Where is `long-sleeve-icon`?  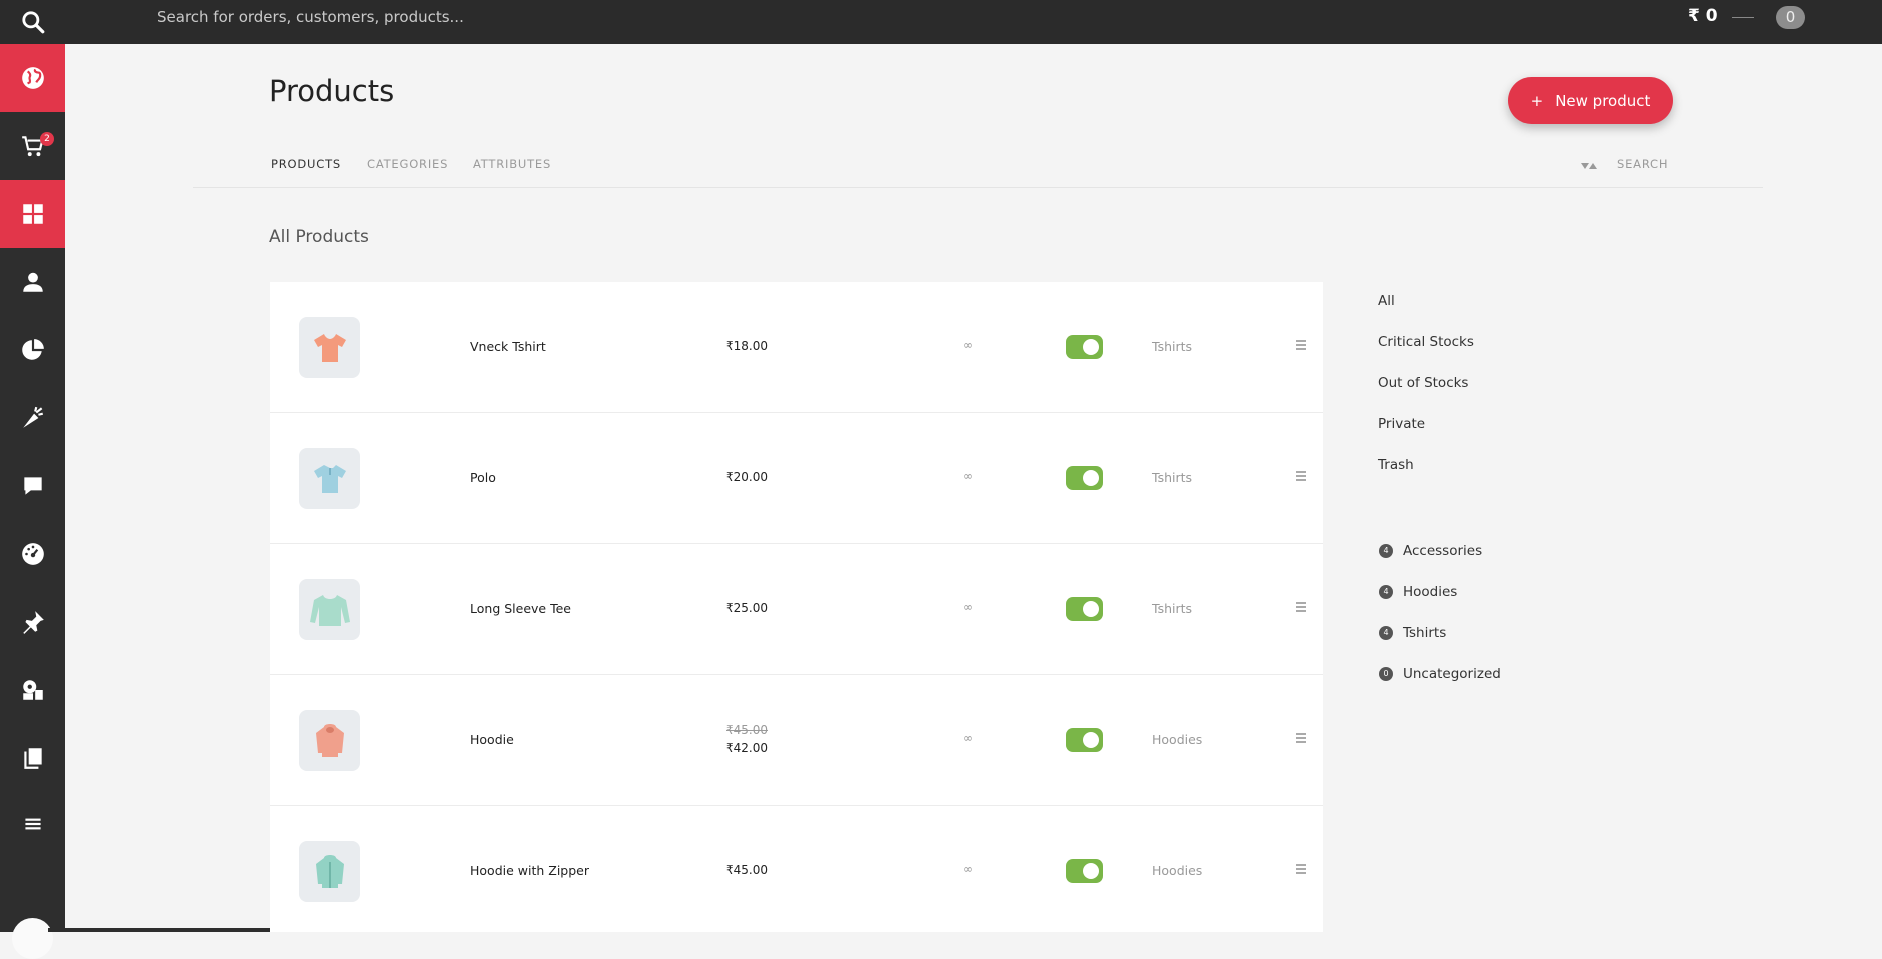 long-sleeve-icon is located at coordinates (329, 610).